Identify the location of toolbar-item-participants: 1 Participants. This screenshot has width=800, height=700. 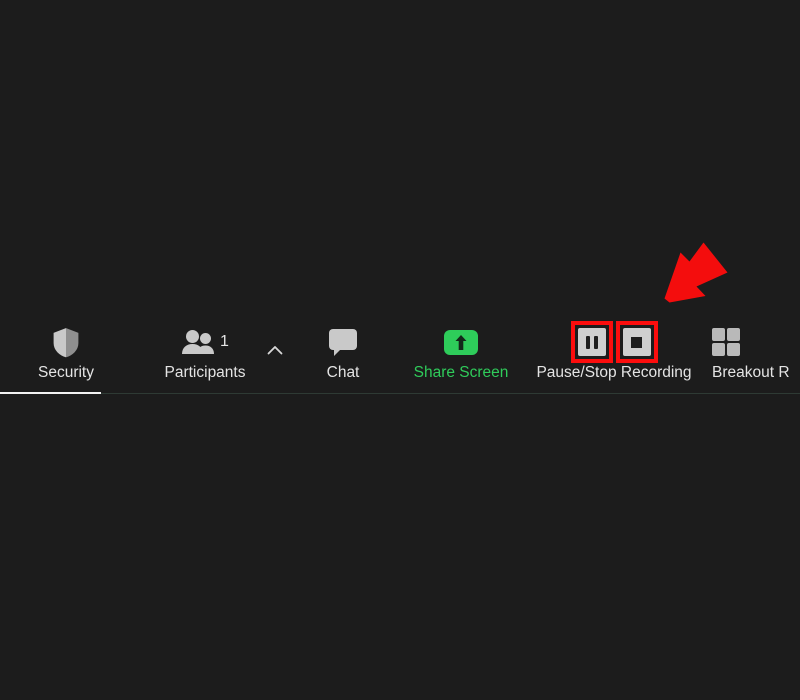
(205, 352).